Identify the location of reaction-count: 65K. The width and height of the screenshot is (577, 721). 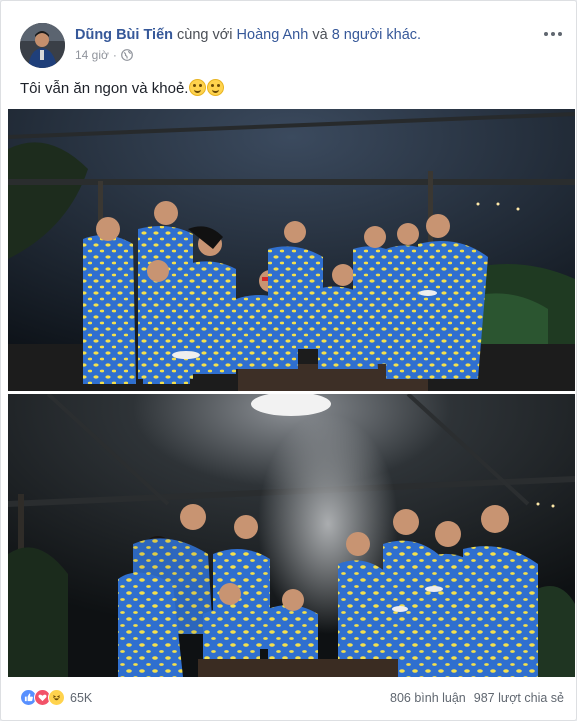
(81, 697).